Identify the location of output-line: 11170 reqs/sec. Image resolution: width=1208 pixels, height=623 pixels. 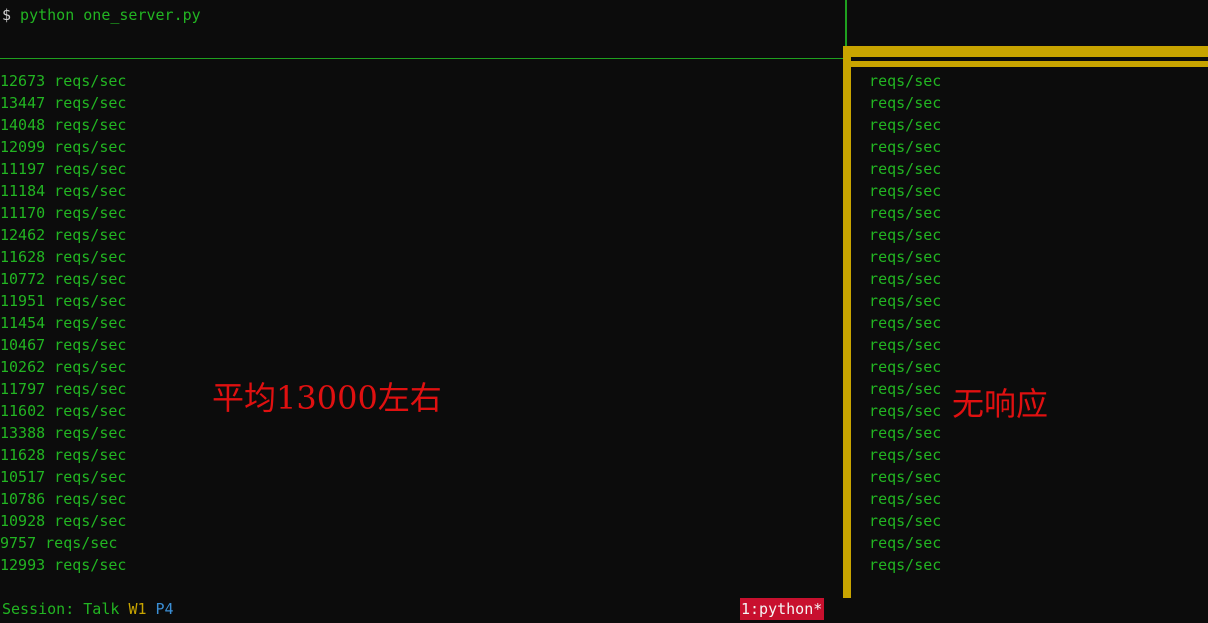
(63, 213).